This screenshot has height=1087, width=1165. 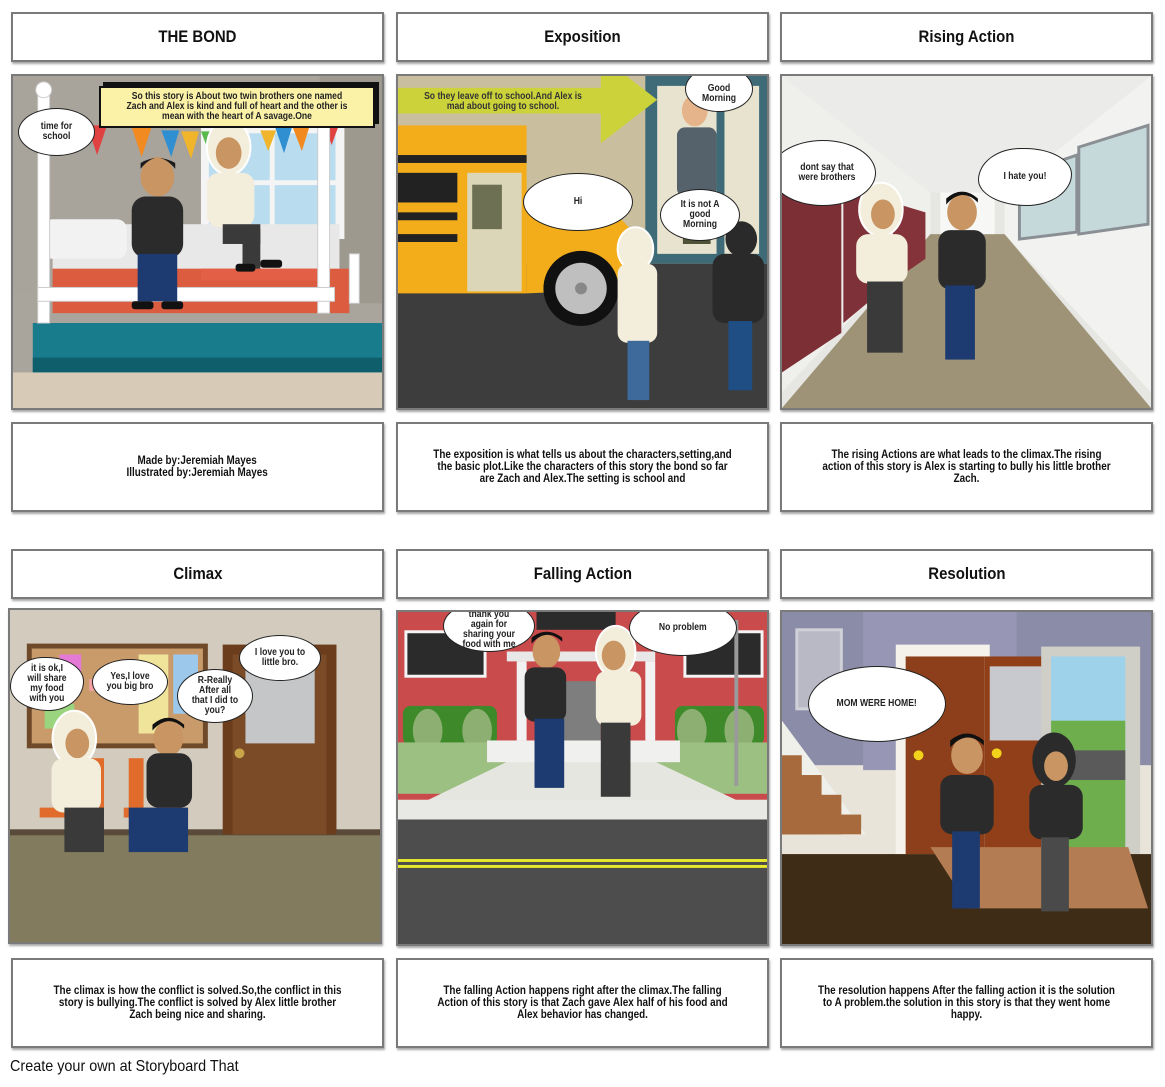 I want to click on bubble-text: R-Really After all that I did to you?, so click(x=215, y=695).